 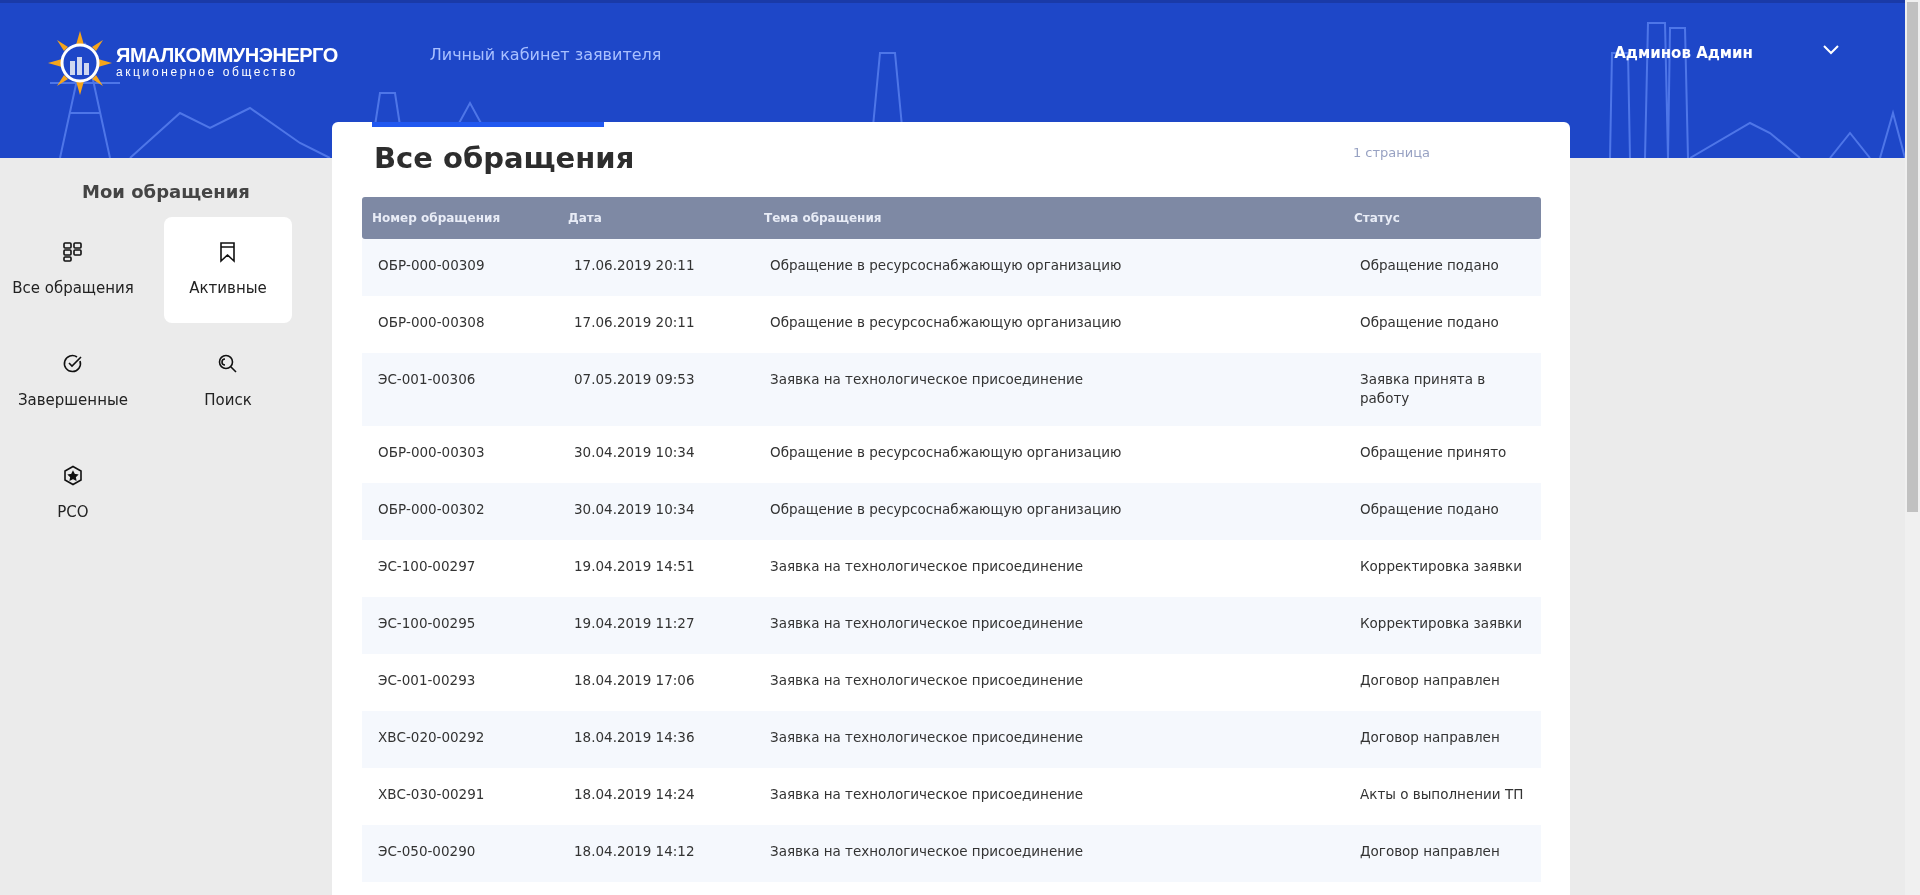 What do you see at coordinates (427, 379) in the screenshot?
I see `table-cell-text: ЭС-001-00306` at bounding box center [427, 379].